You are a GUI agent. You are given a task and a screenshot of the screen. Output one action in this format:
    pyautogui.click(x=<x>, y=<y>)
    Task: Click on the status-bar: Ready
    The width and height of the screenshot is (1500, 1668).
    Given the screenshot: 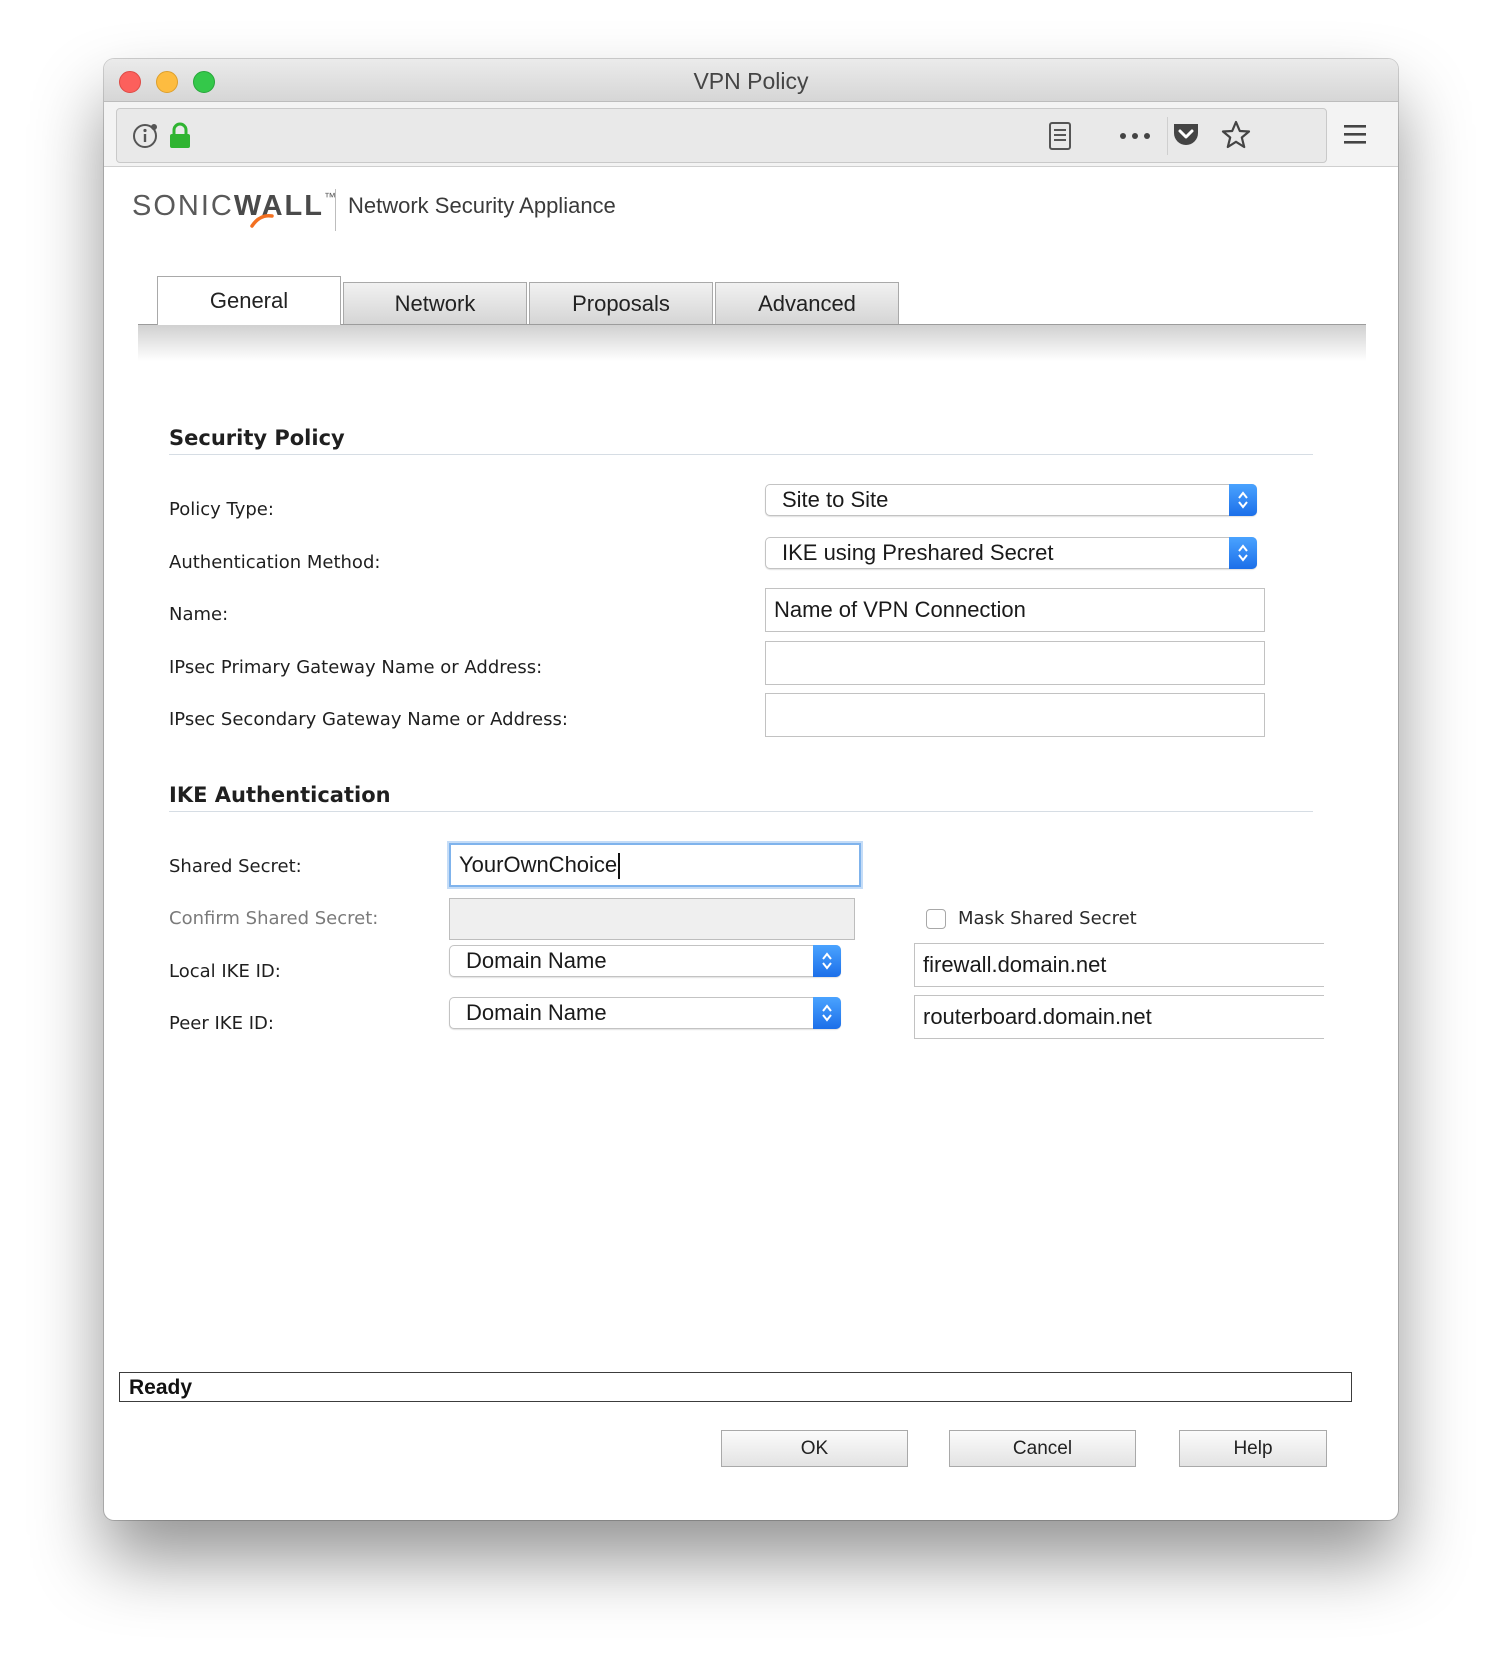 What is the action you would take?
    pyautogui.click(x=735, y=1387)
    